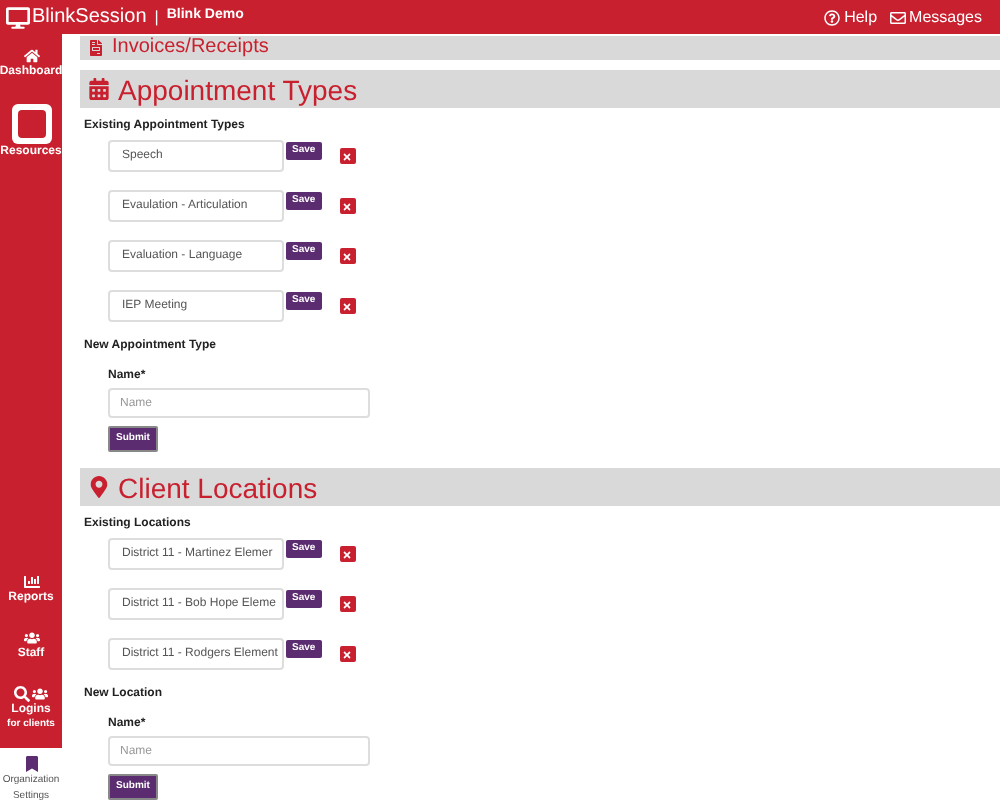 The image size is (1000, 812). Describe the element at coordinates (31, 56) in the screenshot. I see `home-icon` at that location.